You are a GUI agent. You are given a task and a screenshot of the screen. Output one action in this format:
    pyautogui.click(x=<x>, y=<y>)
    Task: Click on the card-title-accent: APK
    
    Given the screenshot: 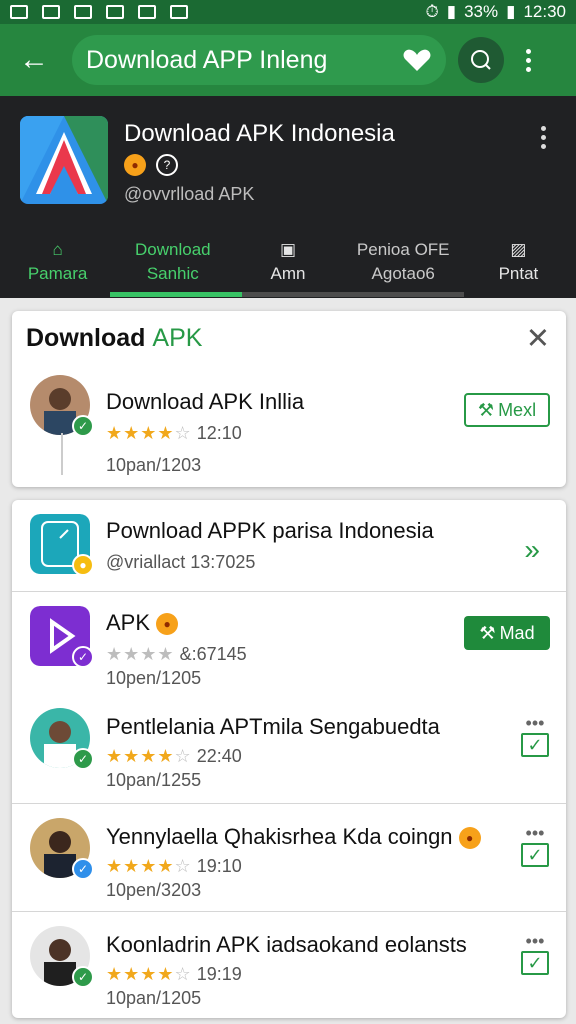 What is the action you would take?
    pyautogui.click(x=177, y=338)
    